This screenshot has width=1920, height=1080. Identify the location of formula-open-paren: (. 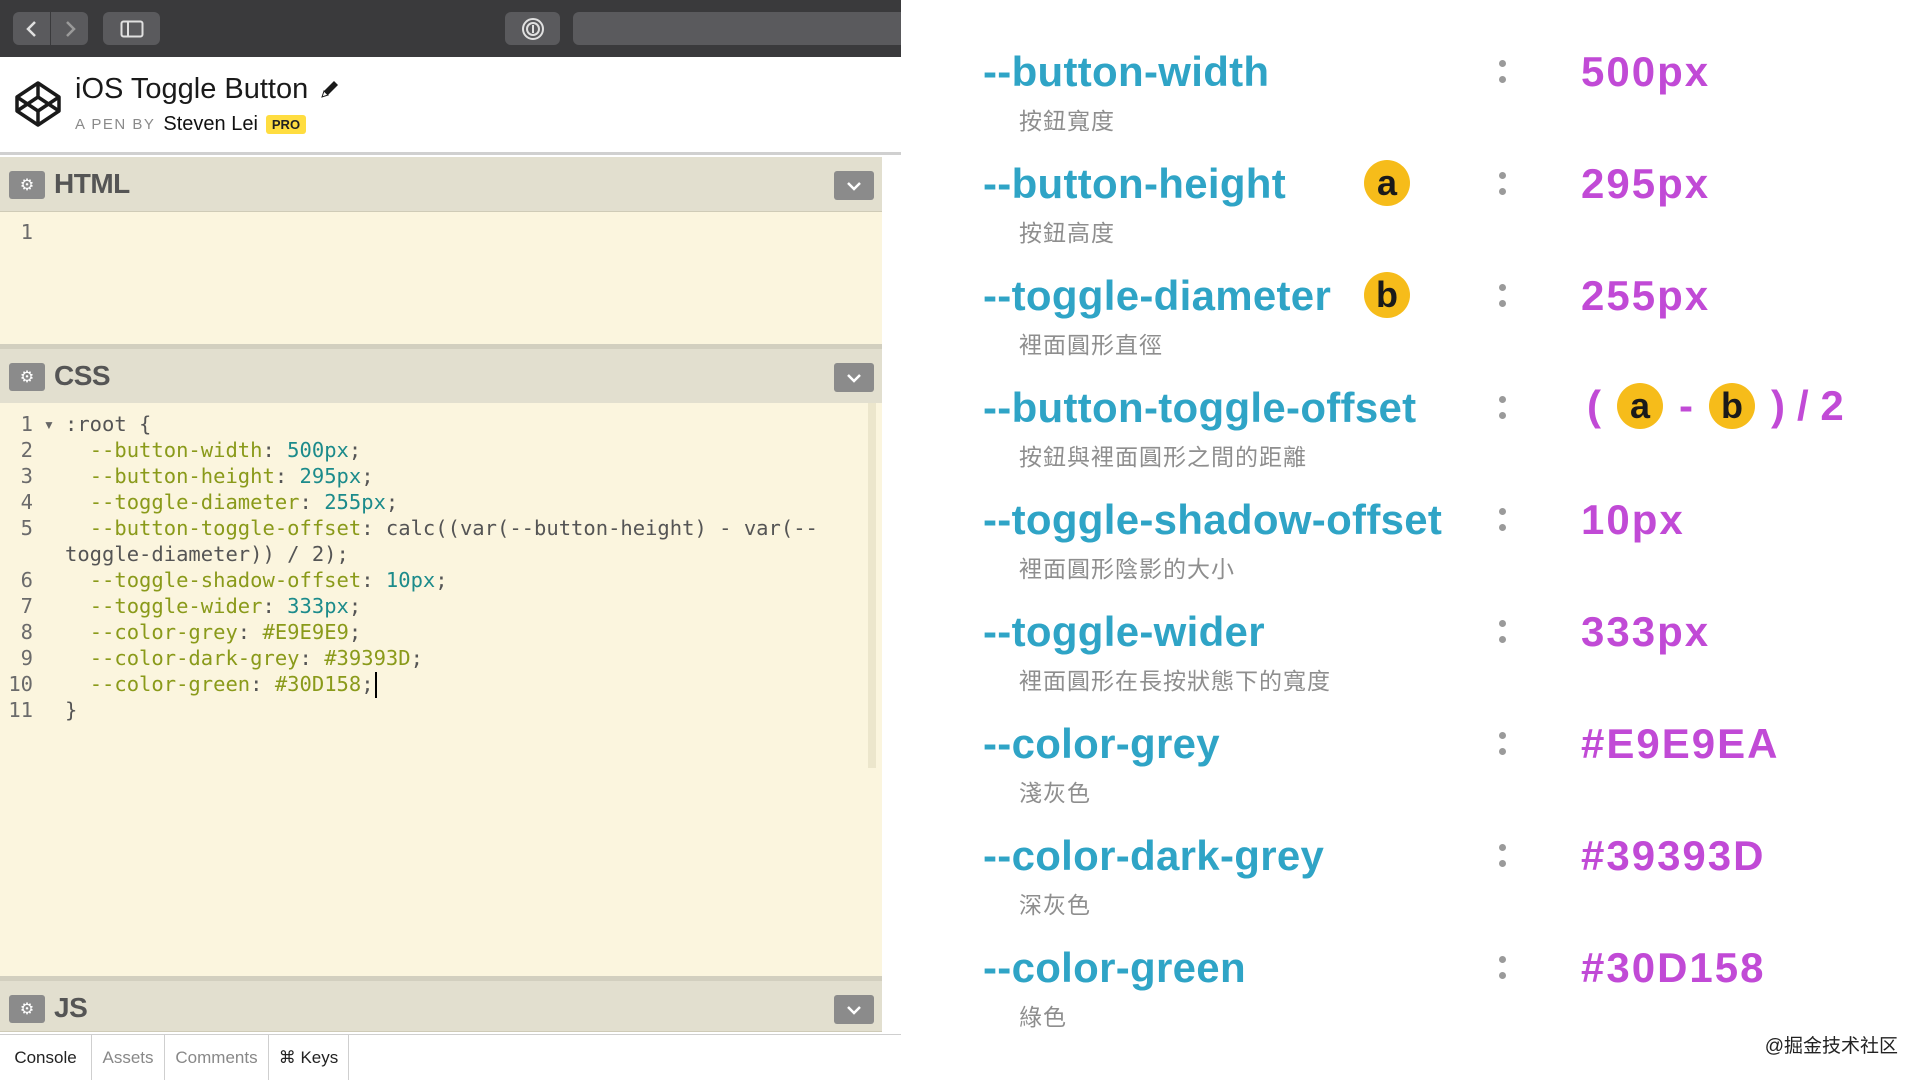
(1594, 405).